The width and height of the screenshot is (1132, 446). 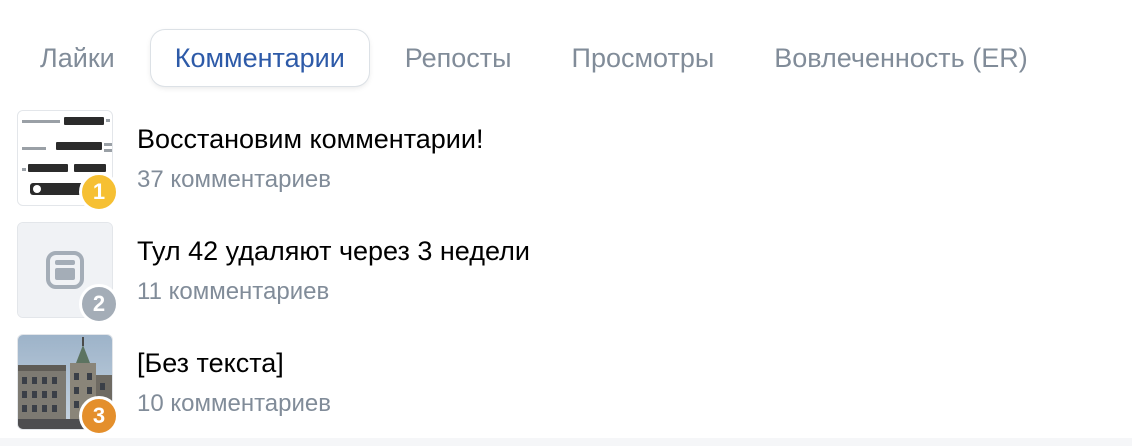 I want to click on tab-likes: Лайки, so click(x=77, y=58).